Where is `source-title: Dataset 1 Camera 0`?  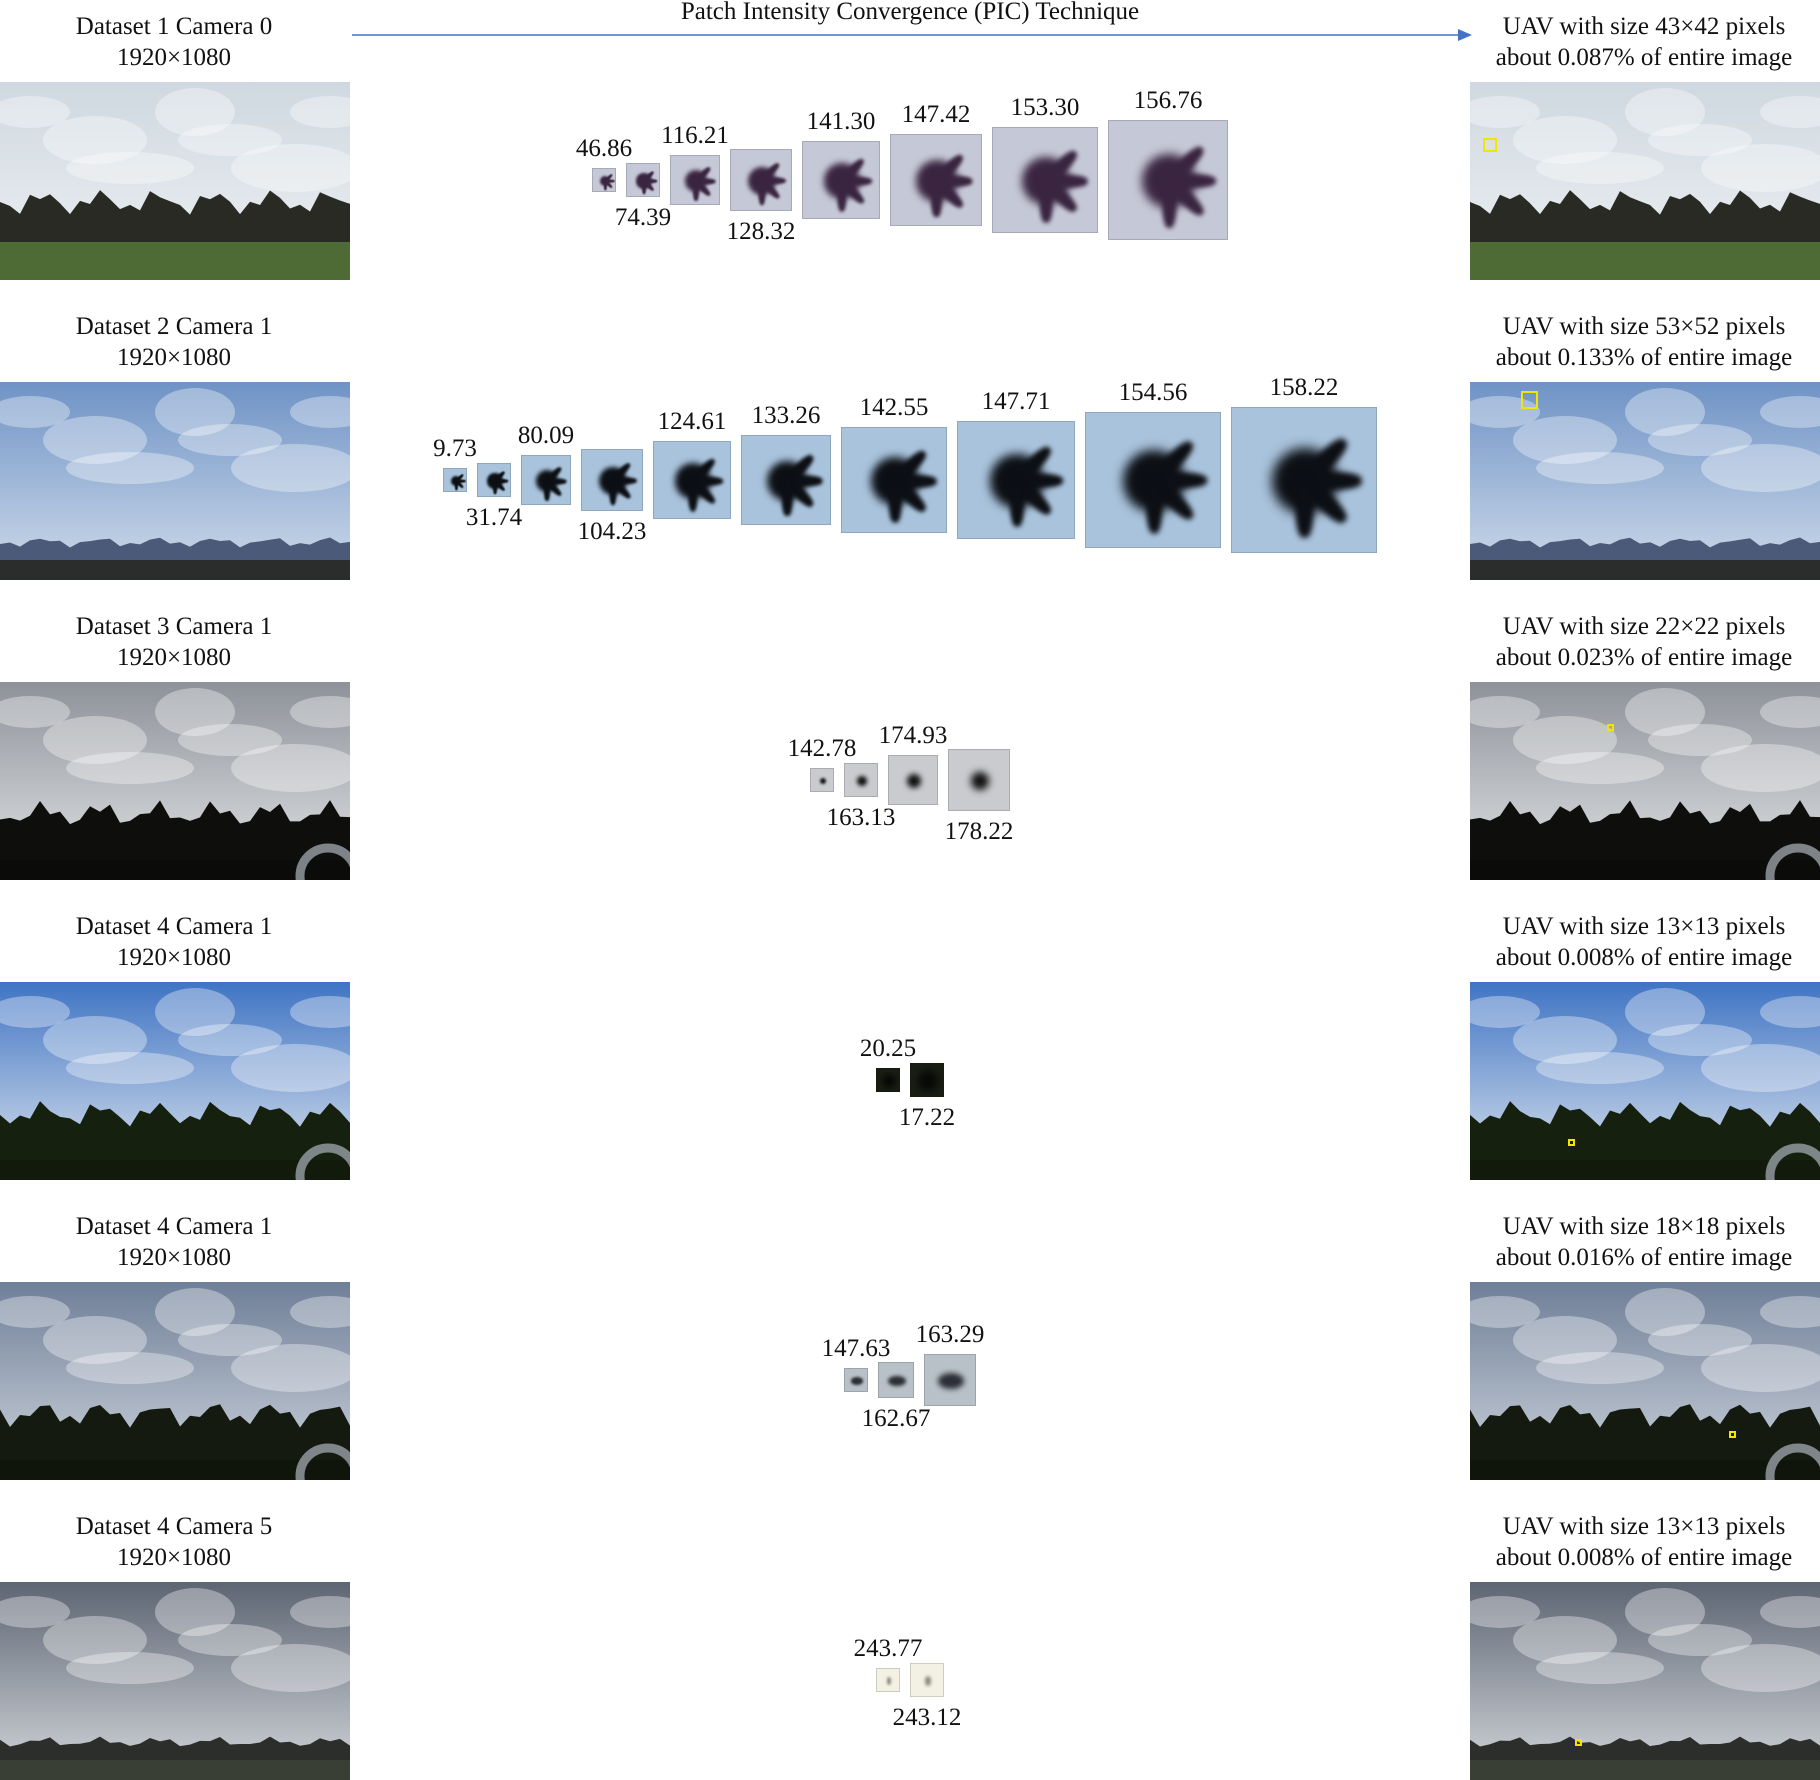
source-title: Dataset 1 Camera 0 is located at coordinates (174, 26).